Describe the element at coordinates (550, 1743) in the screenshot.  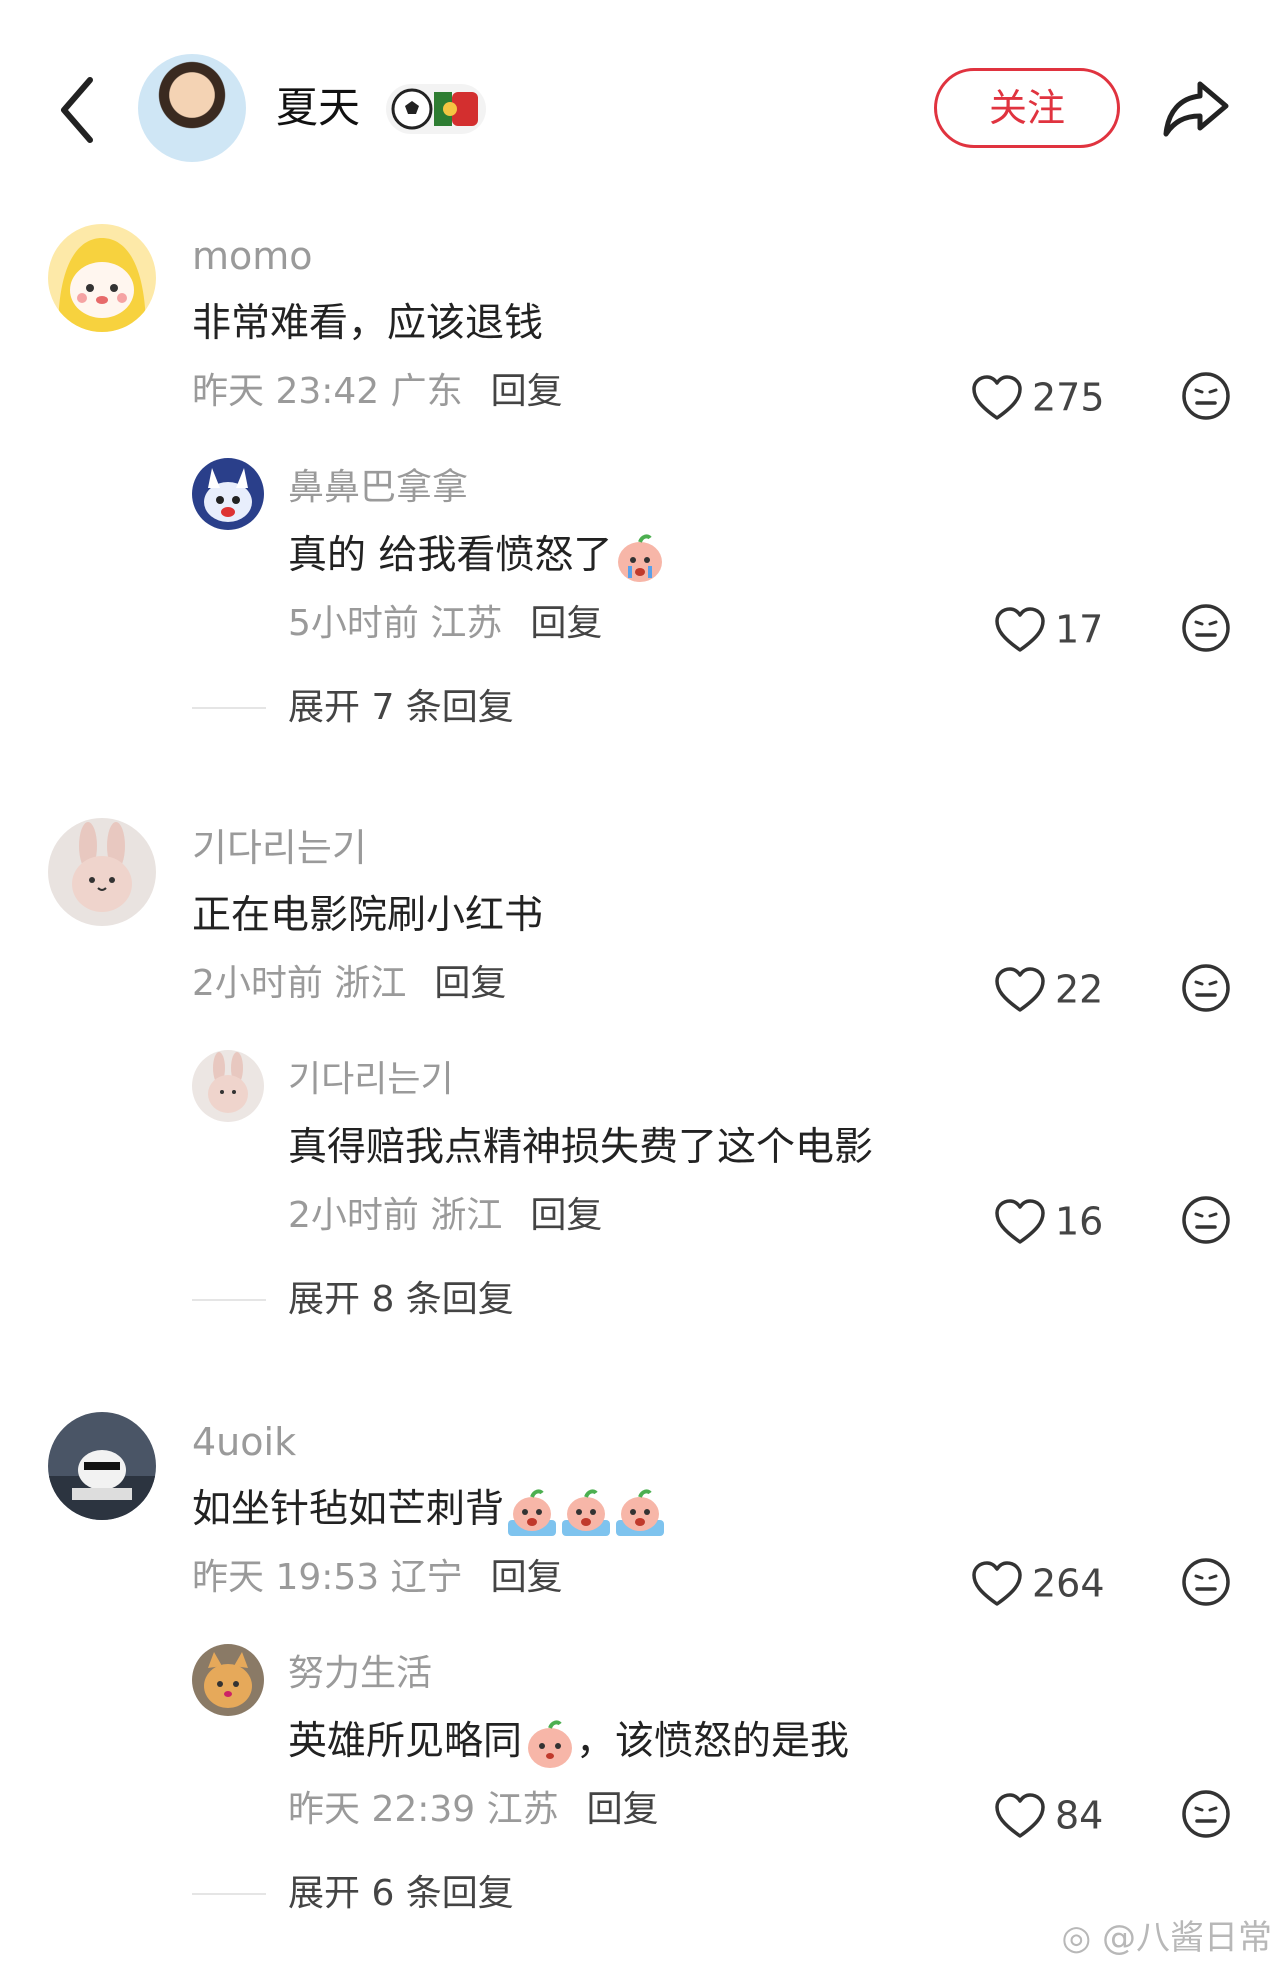
I see `peach-face-emoji-icon` at that location.